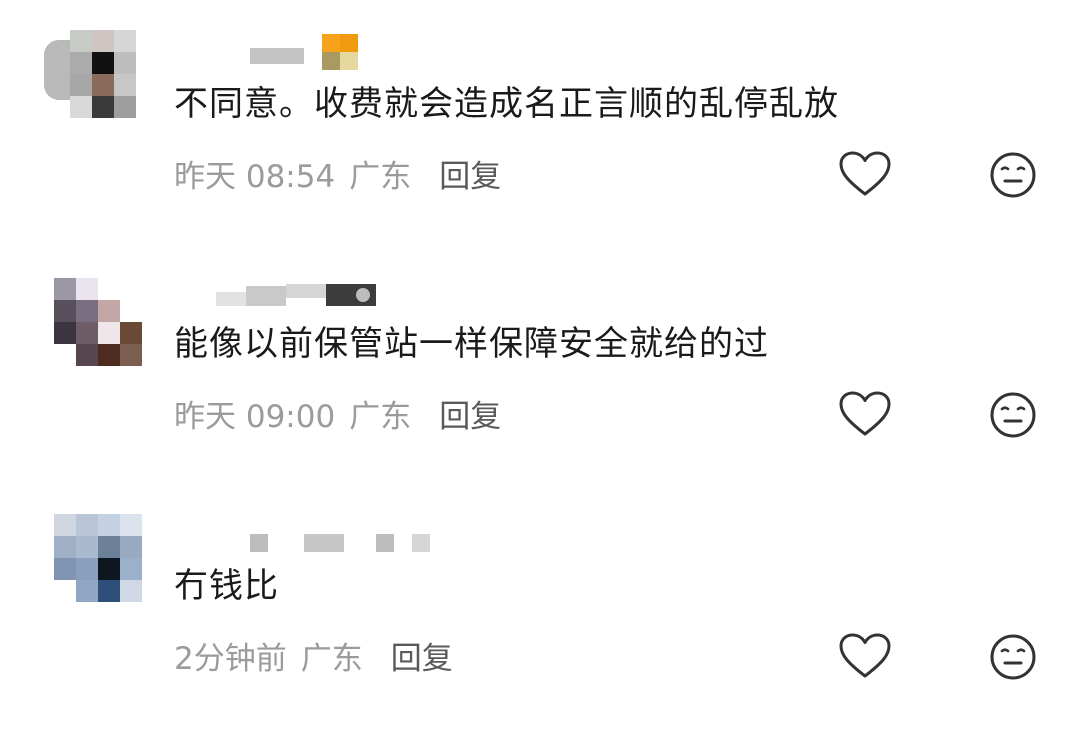 The image size is (1080, 738). Describe the element at coordinates (471, 344) in the screenshot. I see `comment-text: 能像以前保管站一样保障安全就给的过` at that location.